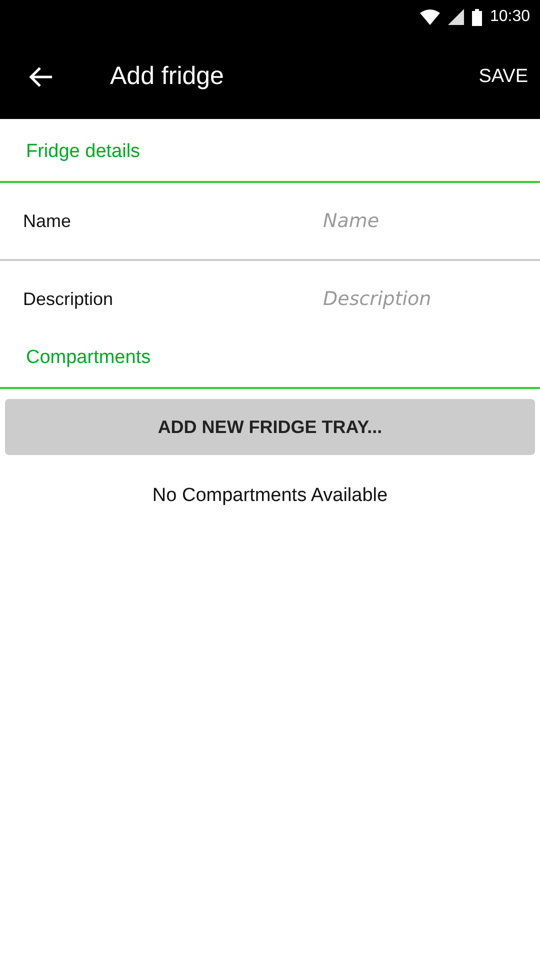 The image size is (540, 960). I want to click on signal-icon, so click(456, 17).